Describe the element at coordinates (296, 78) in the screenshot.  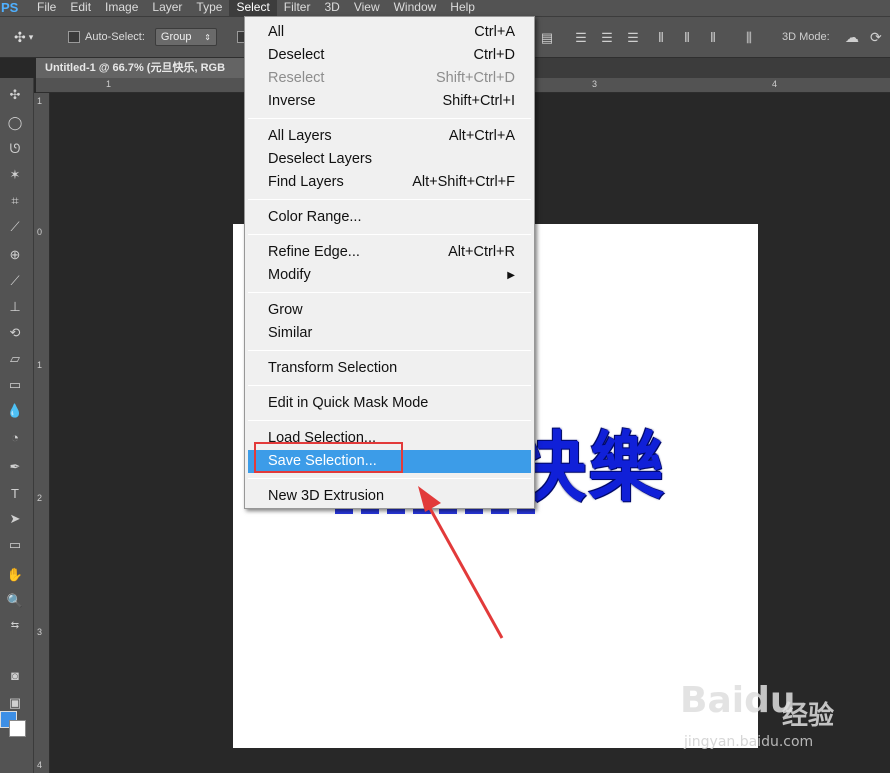
I see `menu-item-label: Reselect` at that location.